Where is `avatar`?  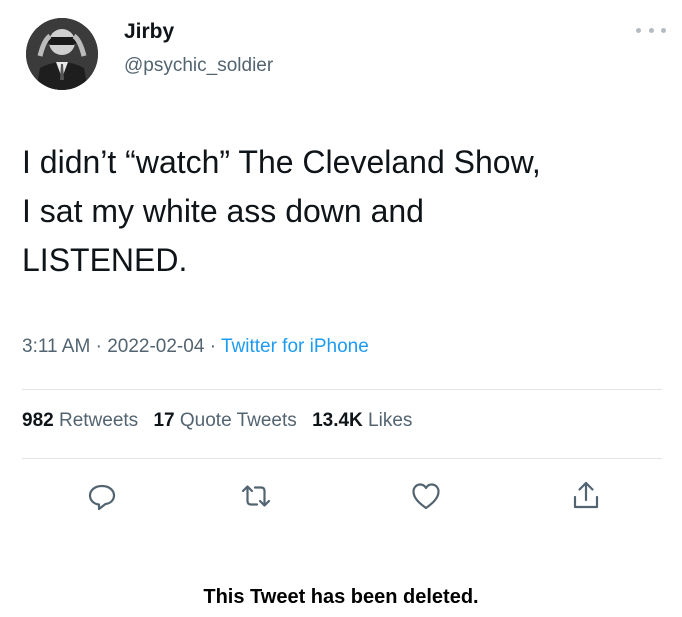 avatar is located at coordinates (62, 54).